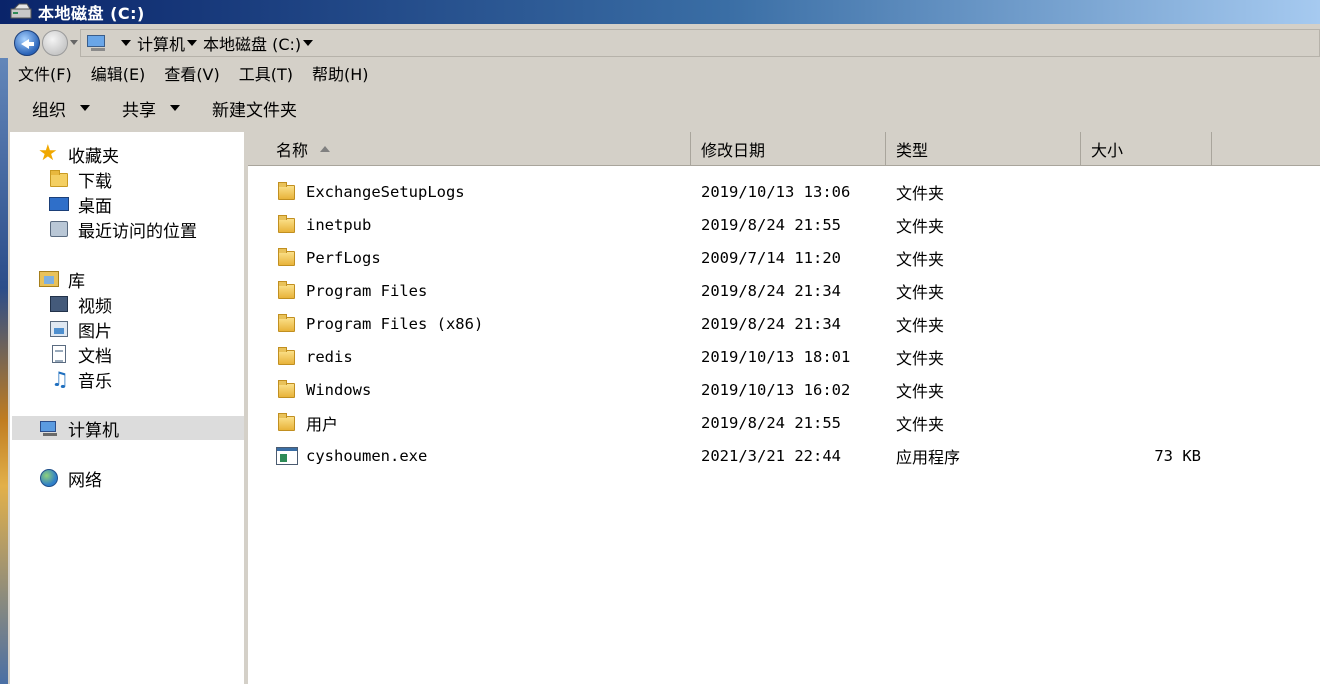 The image size is (1320, 684). Describe the element at coordinates (700, 43) in the screenshot. I see `address-box: 计算机 本地磁盘 (C:)` at that location.